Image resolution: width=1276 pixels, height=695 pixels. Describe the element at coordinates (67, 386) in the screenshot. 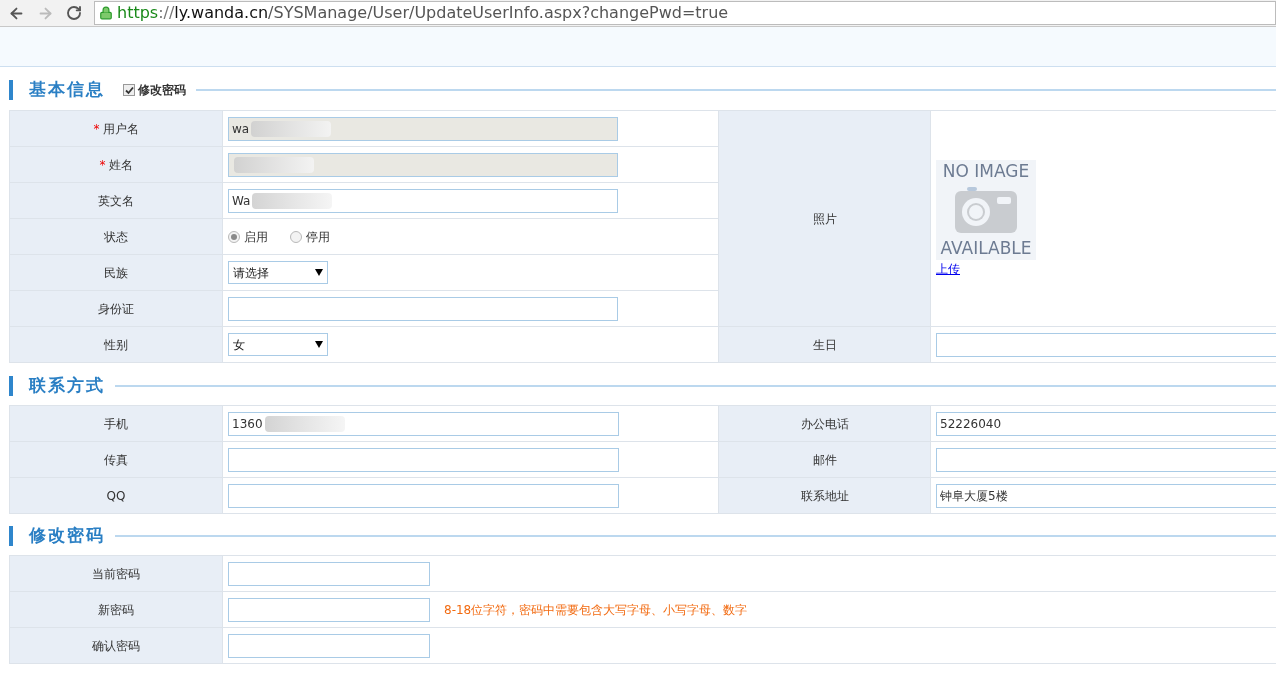

I see `section-title: 联系方式` at that location.